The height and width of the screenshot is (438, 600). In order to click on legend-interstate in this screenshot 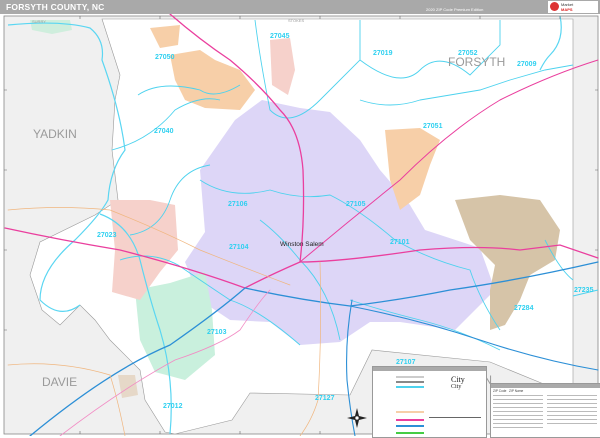, I will do `click(401, 419)`.